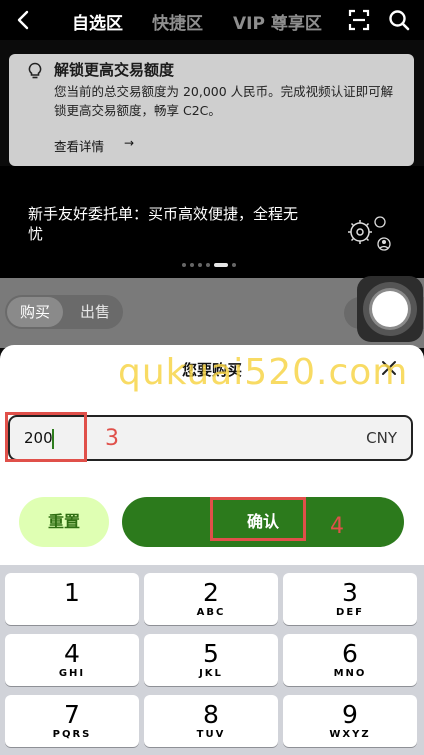  I want to click on currency-label: CNY, so click(381, 438).